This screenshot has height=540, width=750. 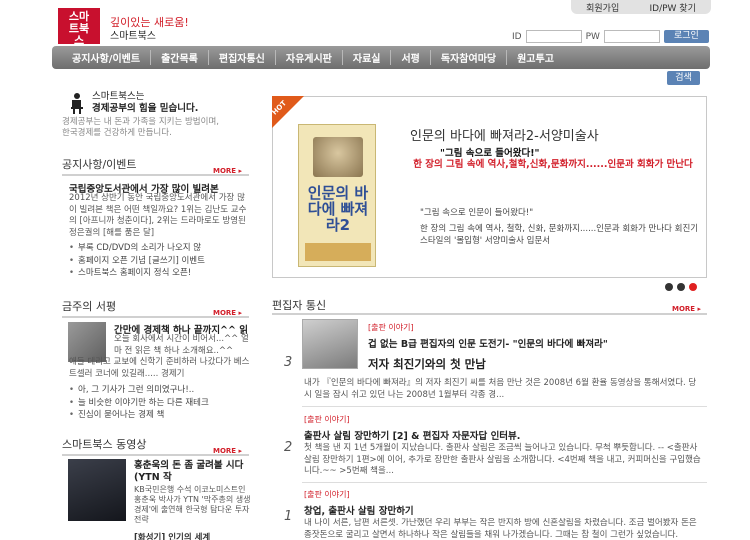 I want to click on search-button: 검색, so click(x=683, y=78).